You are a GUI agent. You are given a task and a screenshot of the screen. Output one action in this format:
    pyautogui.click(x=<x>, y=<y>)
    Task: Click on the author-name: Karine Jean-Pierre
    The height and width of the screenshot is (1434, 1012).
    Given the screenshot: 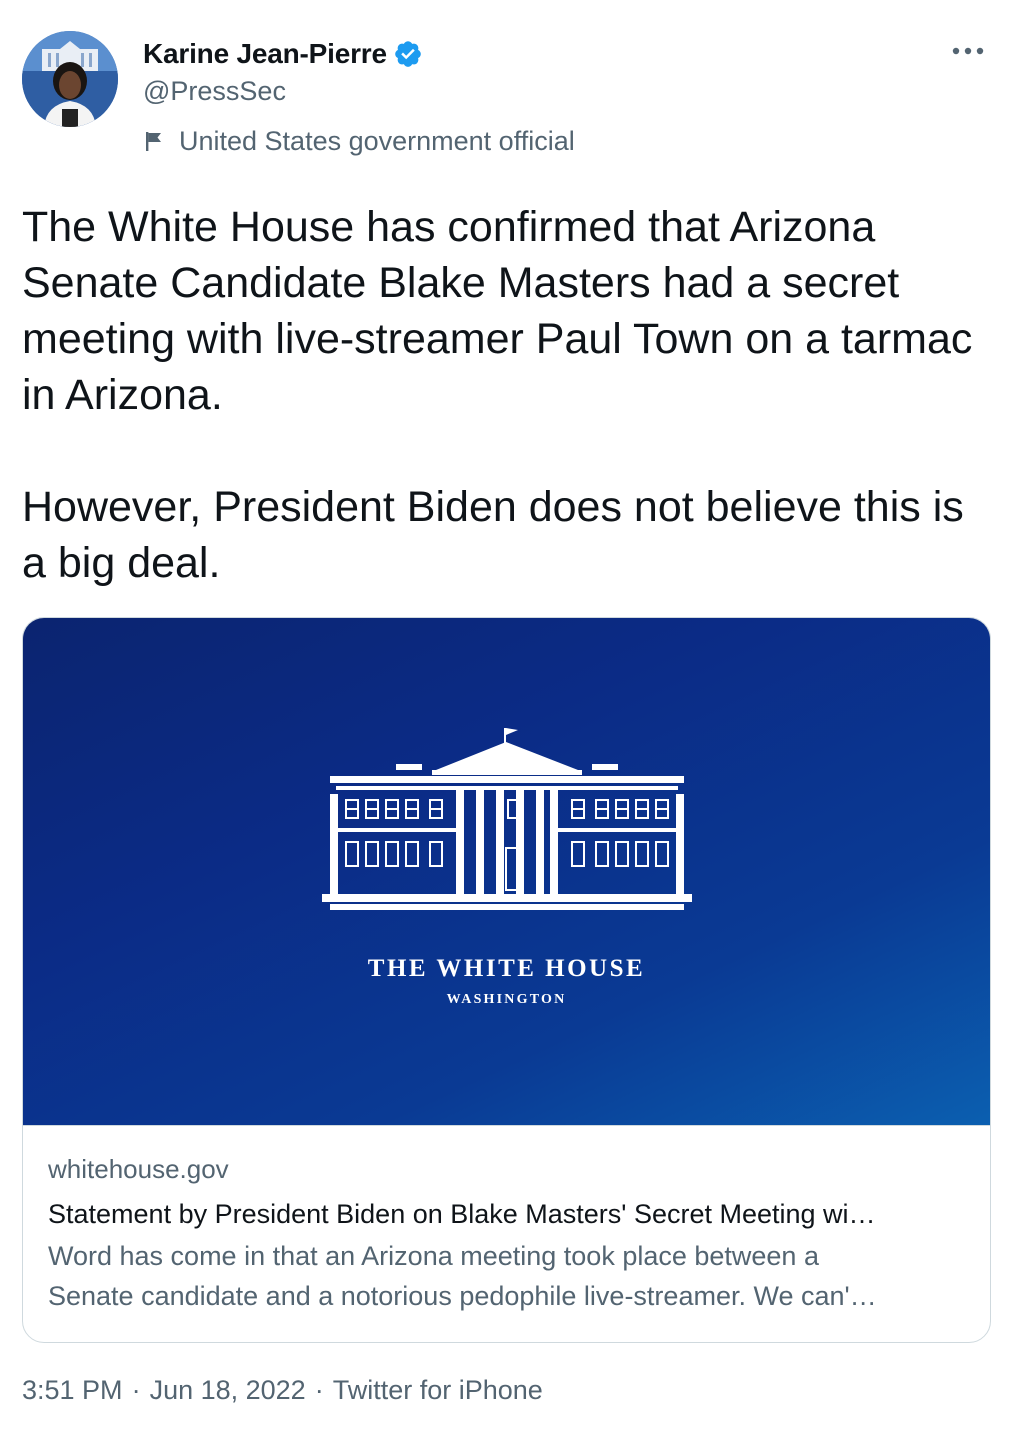 What is the action you would take?
    pyautogui.click(x=265, y=54)
    